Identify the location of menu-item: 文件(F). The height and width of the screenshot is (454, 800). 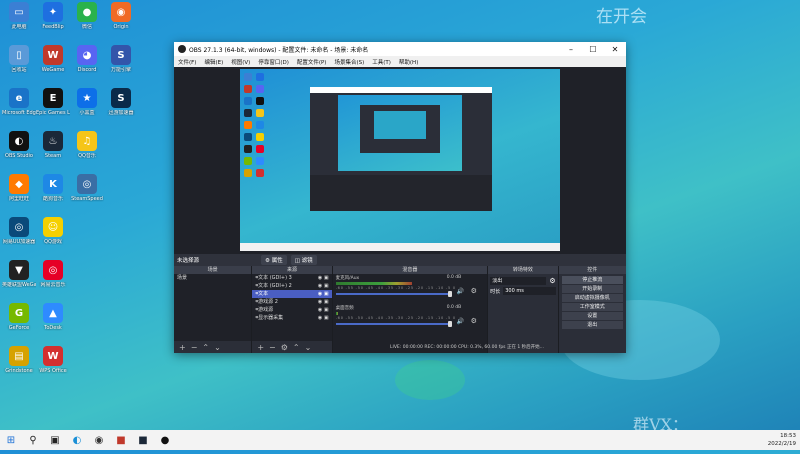
(187, 62).